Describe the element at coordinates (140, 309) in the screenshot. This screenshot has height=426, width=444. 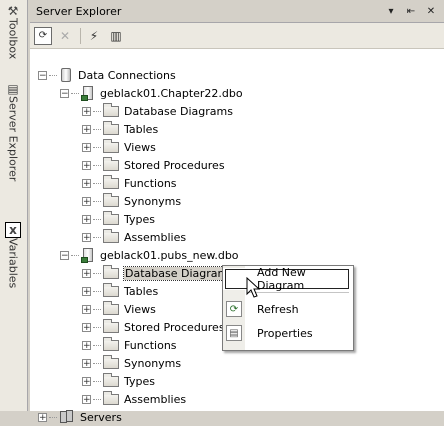
I see `tree-node-label: Views` at that location.